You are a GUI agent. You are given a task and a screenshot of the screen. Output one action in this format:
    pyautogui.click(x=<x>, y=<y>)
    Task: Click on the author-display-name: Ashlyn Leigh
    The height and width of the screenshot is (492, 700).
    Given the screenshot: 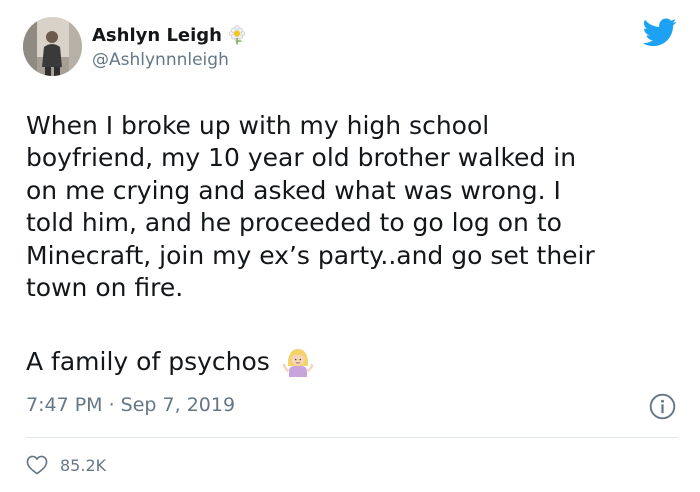 What is the action you would take?
    pyautogui.click(x=157, y=35)
    